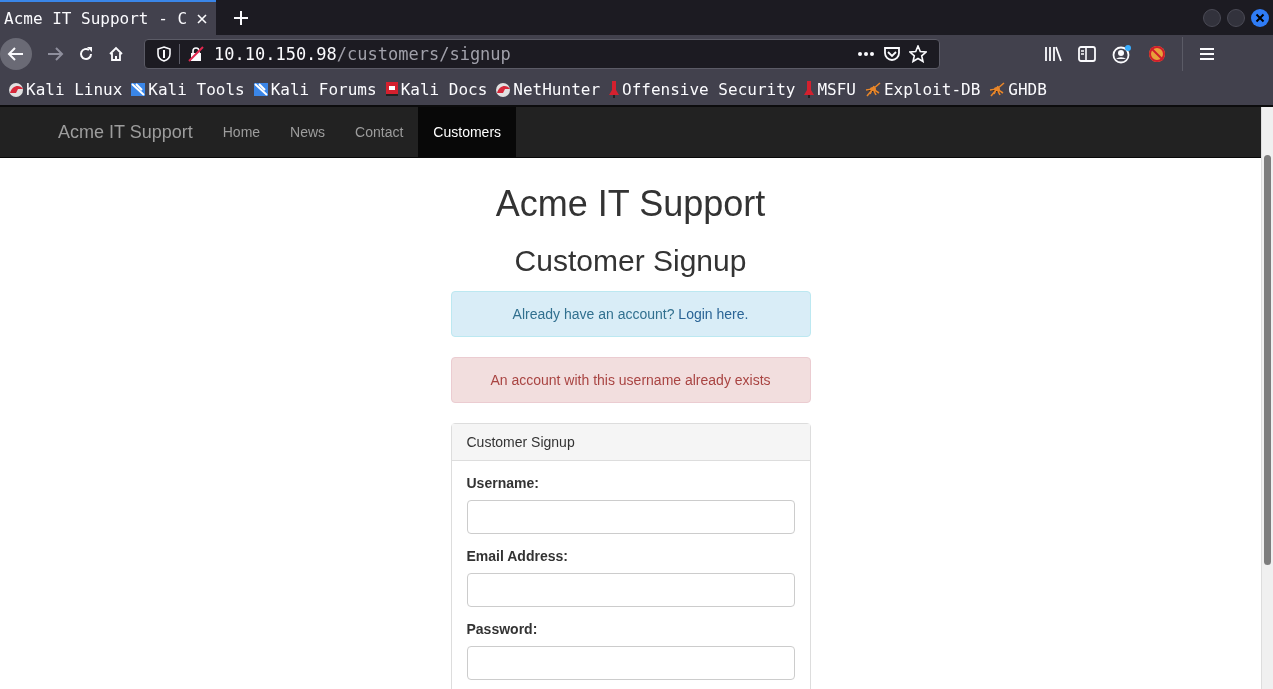 The image size is (1273, 689). Describe the element at coordinates (314, 89) in the screenshot. I see `bookmark: Kali Forums` at that location.